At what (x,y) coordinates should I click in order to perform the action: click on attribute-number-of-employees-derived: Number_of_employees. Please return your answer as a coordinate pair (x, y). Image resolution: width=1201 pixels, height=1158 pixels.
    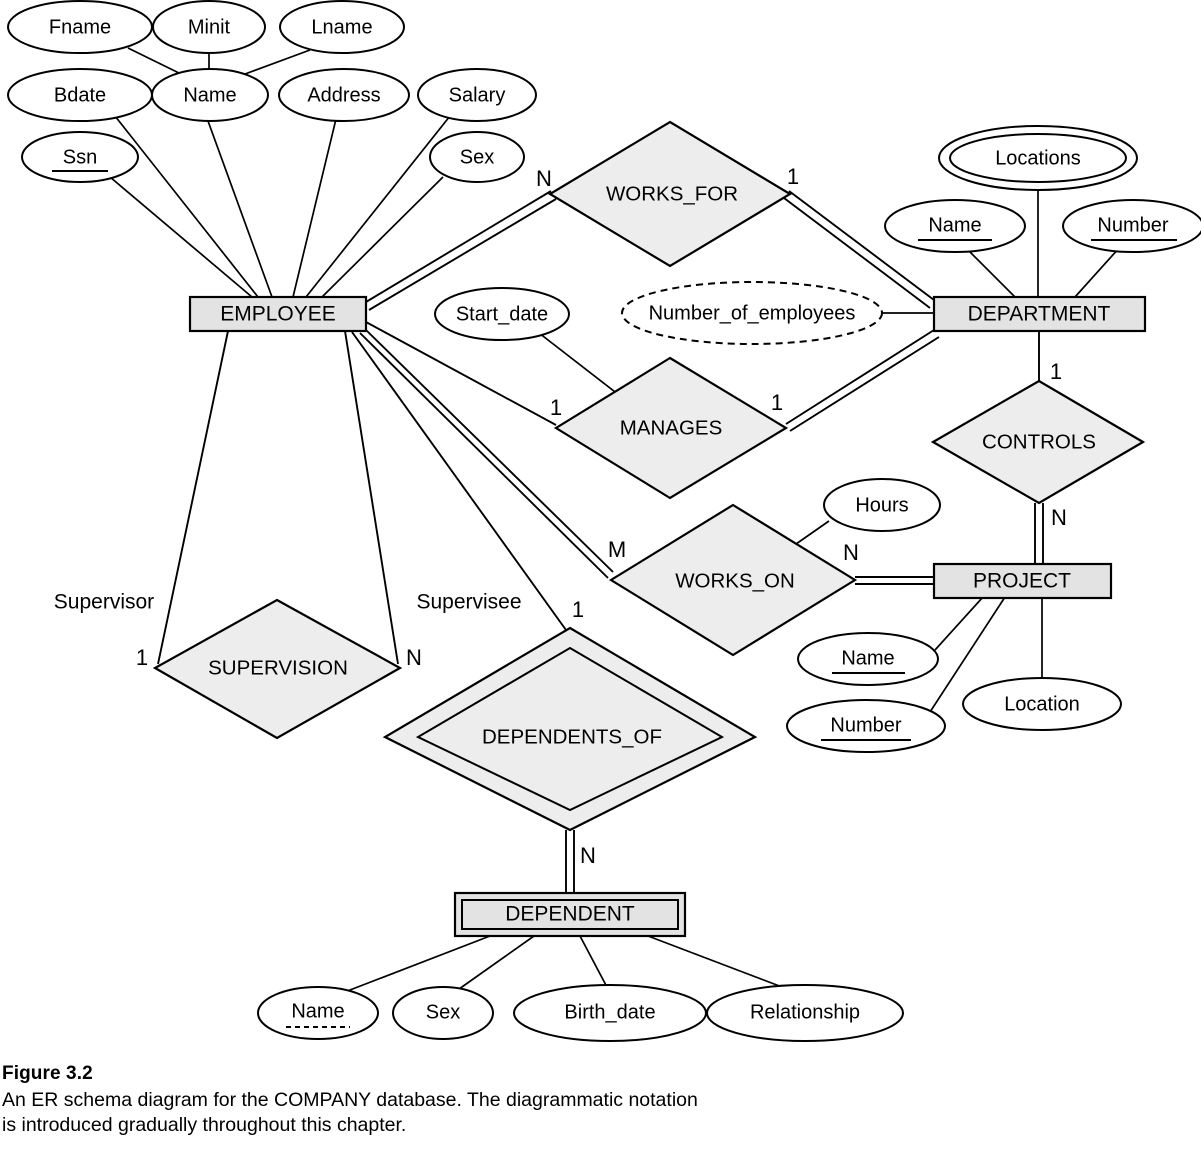
    Looking at the image, I should click on (752, 313).